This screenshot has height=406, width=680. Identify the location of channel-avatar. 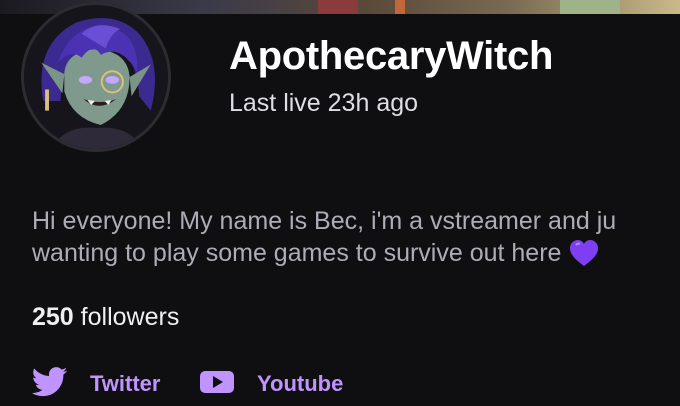
(96, 77).